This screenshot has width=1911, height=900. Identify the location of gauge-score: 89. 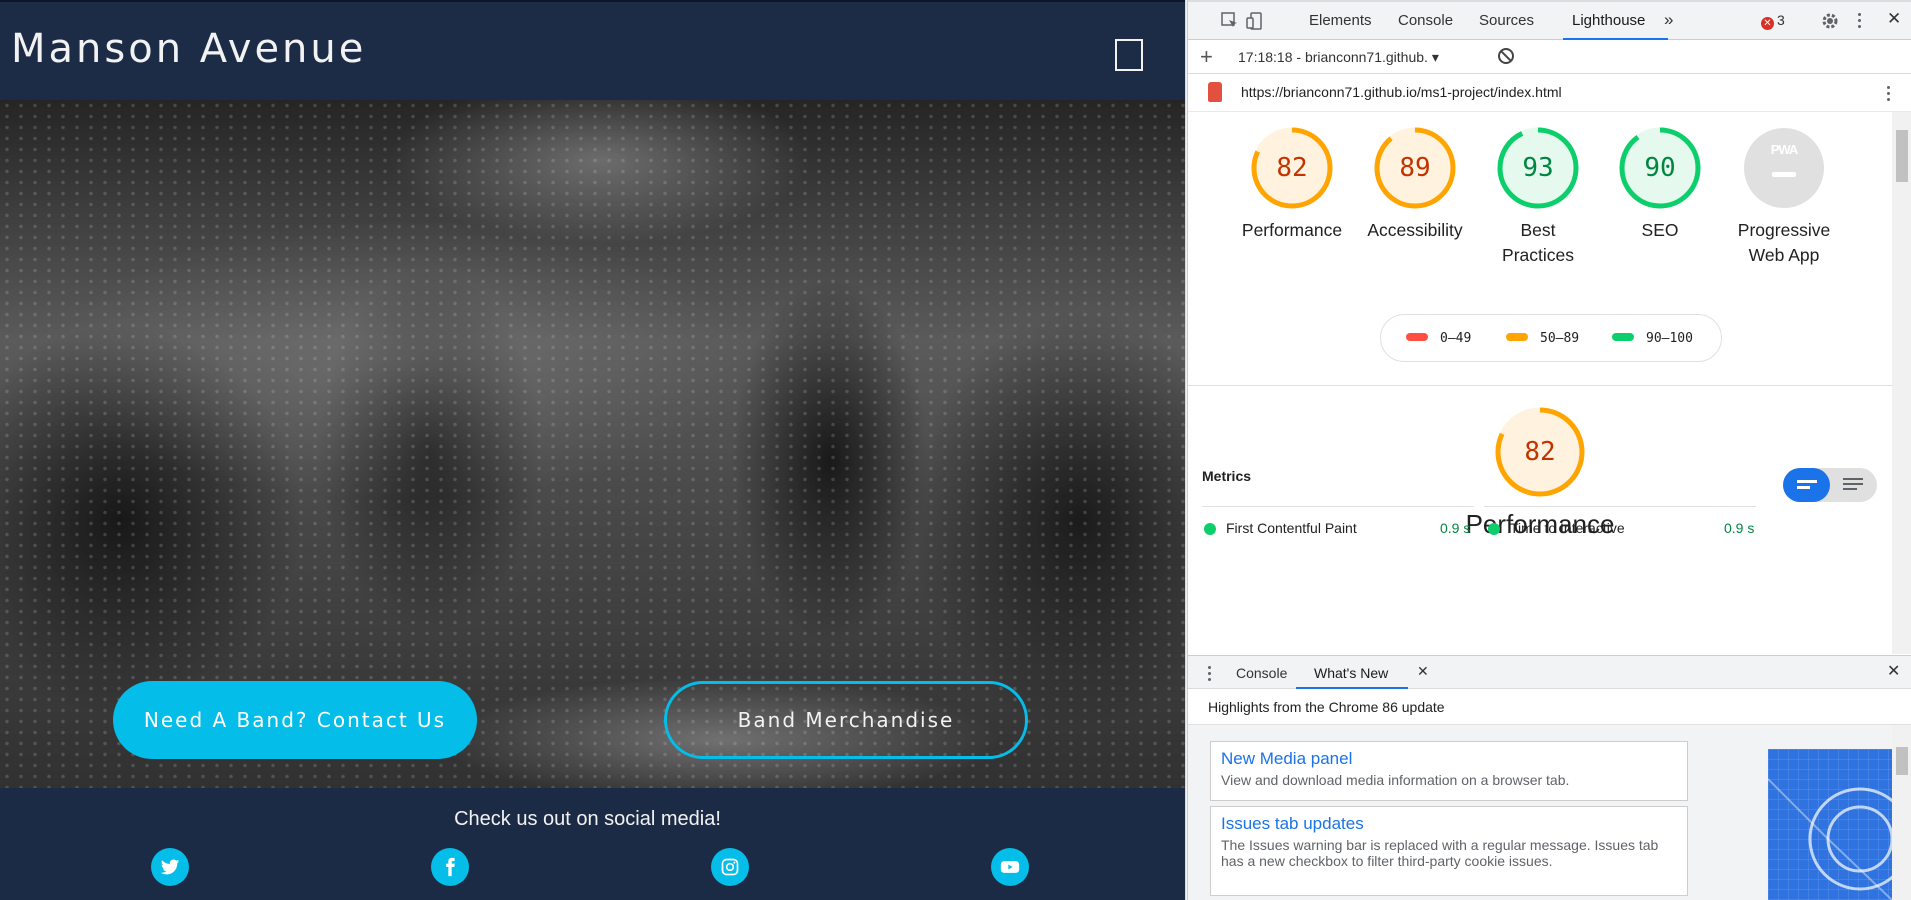
(1415, 168).